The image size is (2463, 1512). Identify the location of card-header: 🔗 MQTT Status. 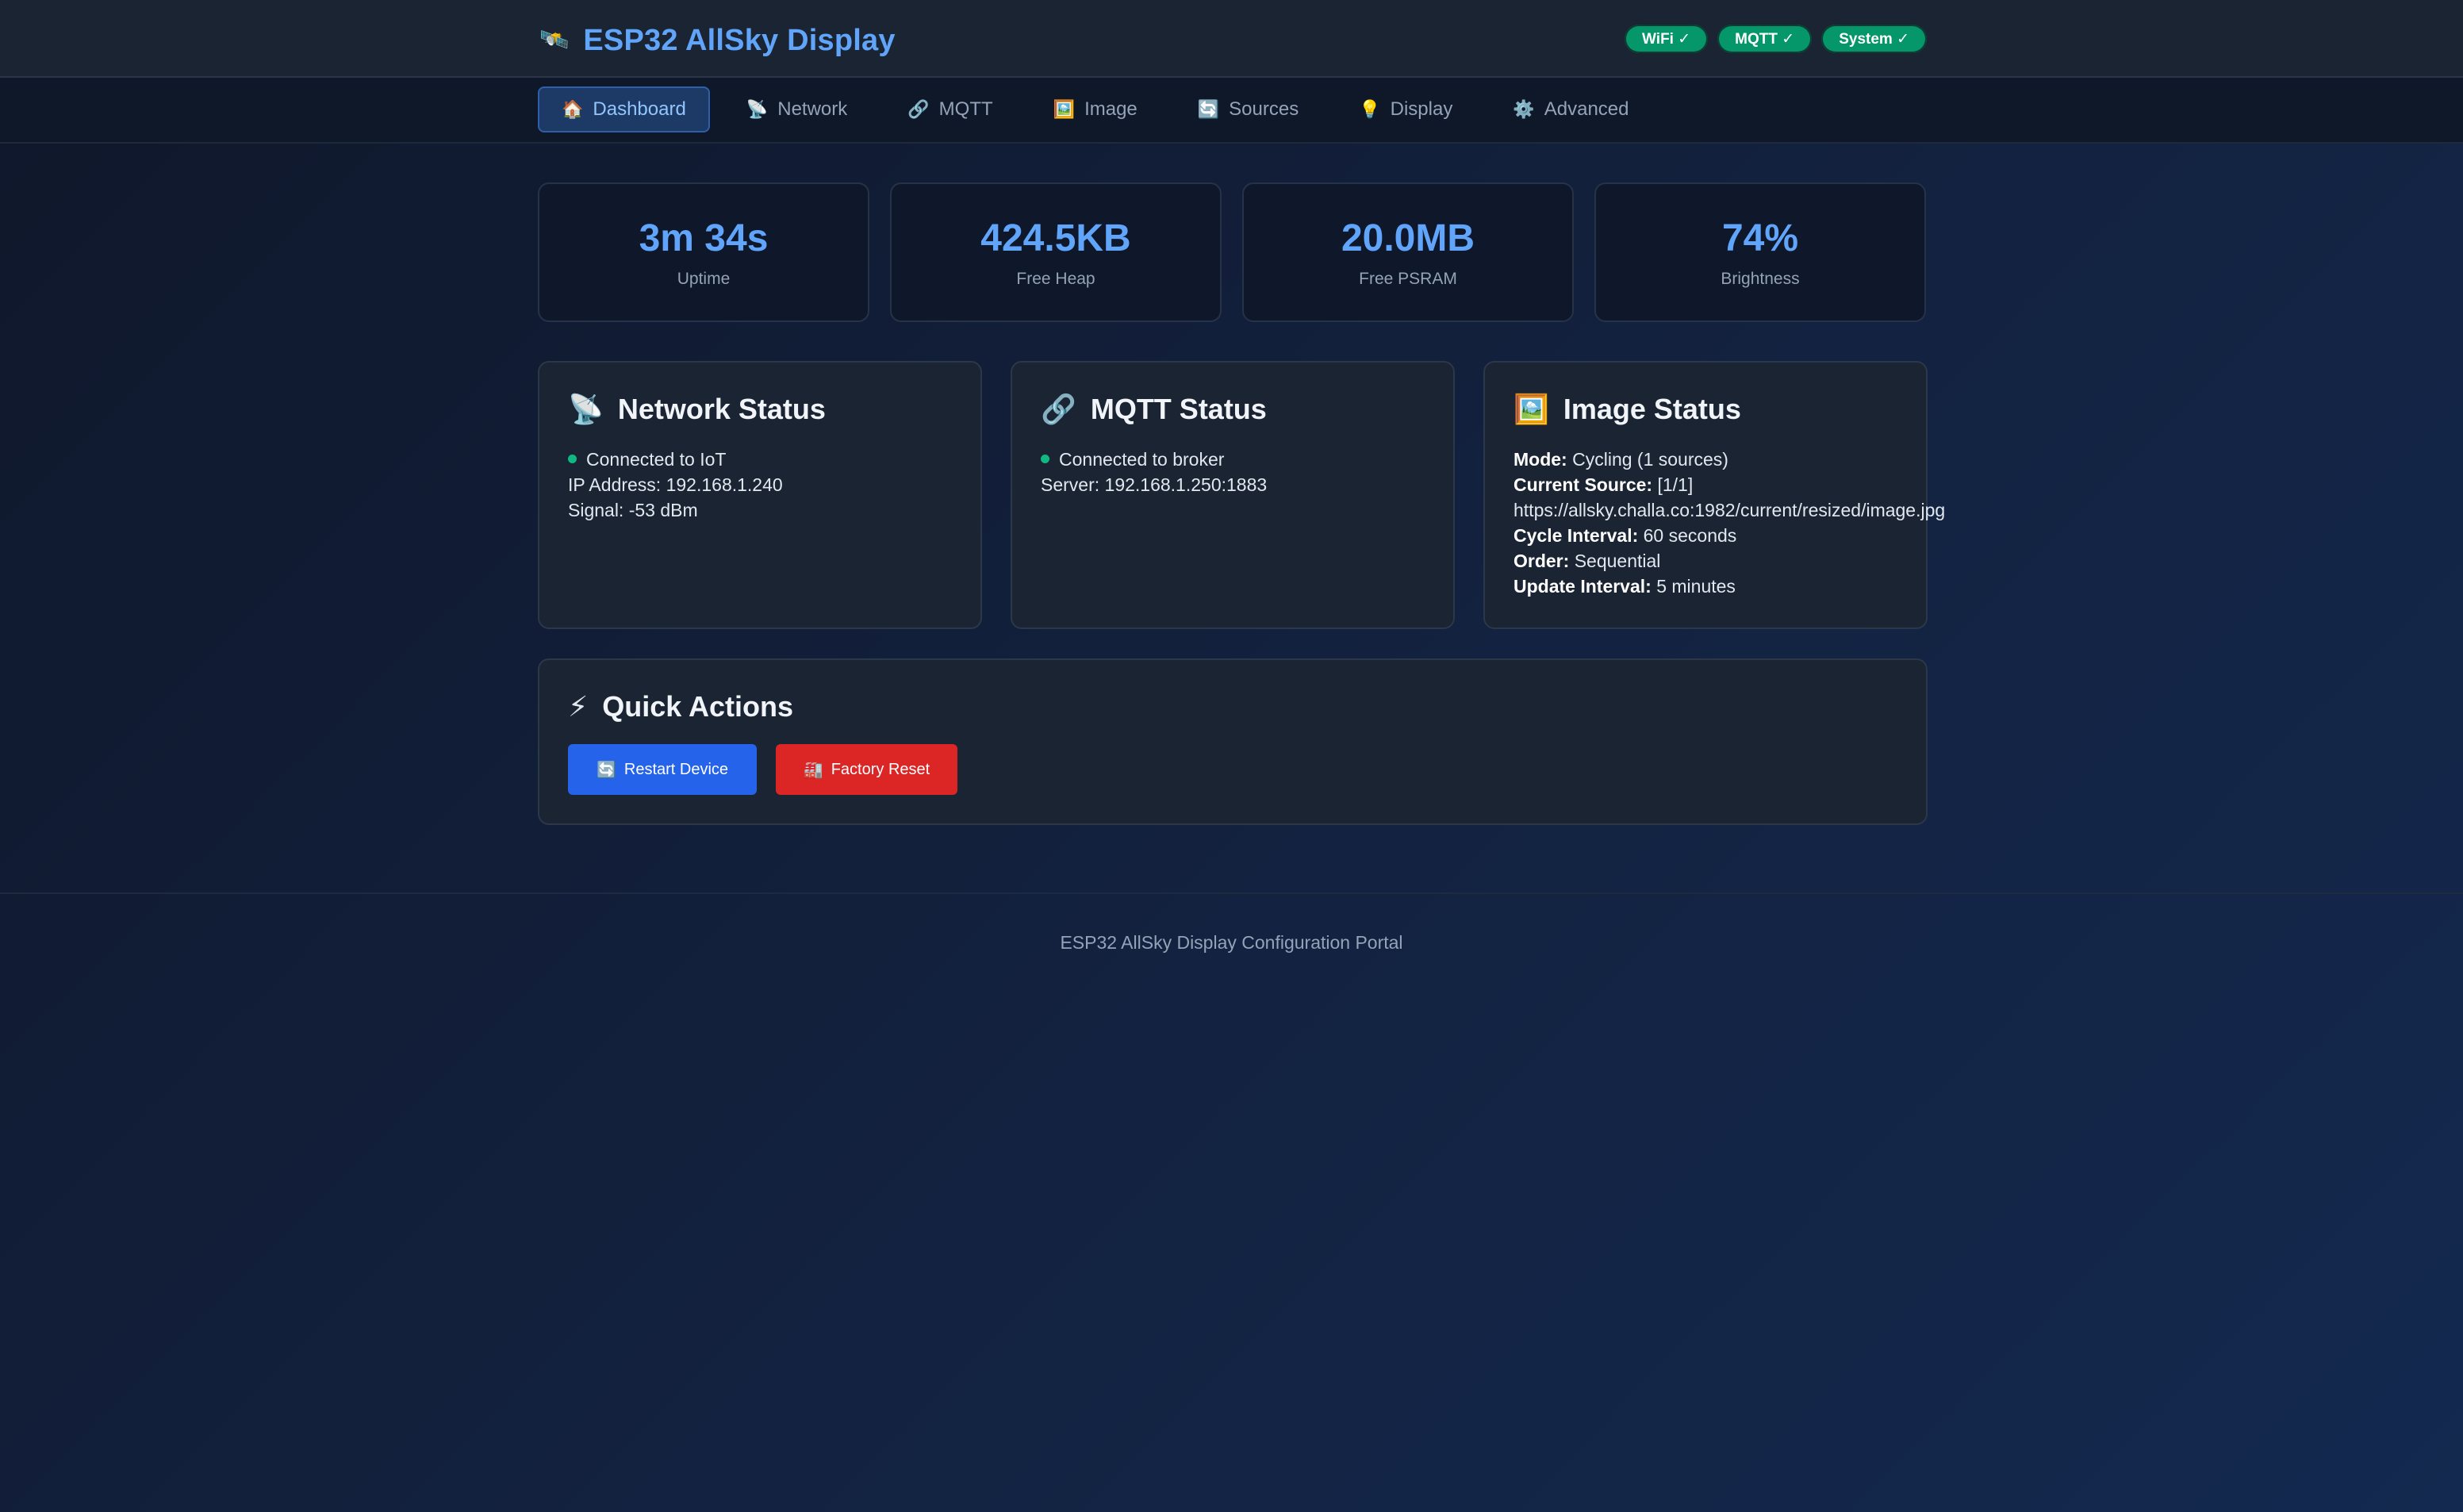
(1233, 410).